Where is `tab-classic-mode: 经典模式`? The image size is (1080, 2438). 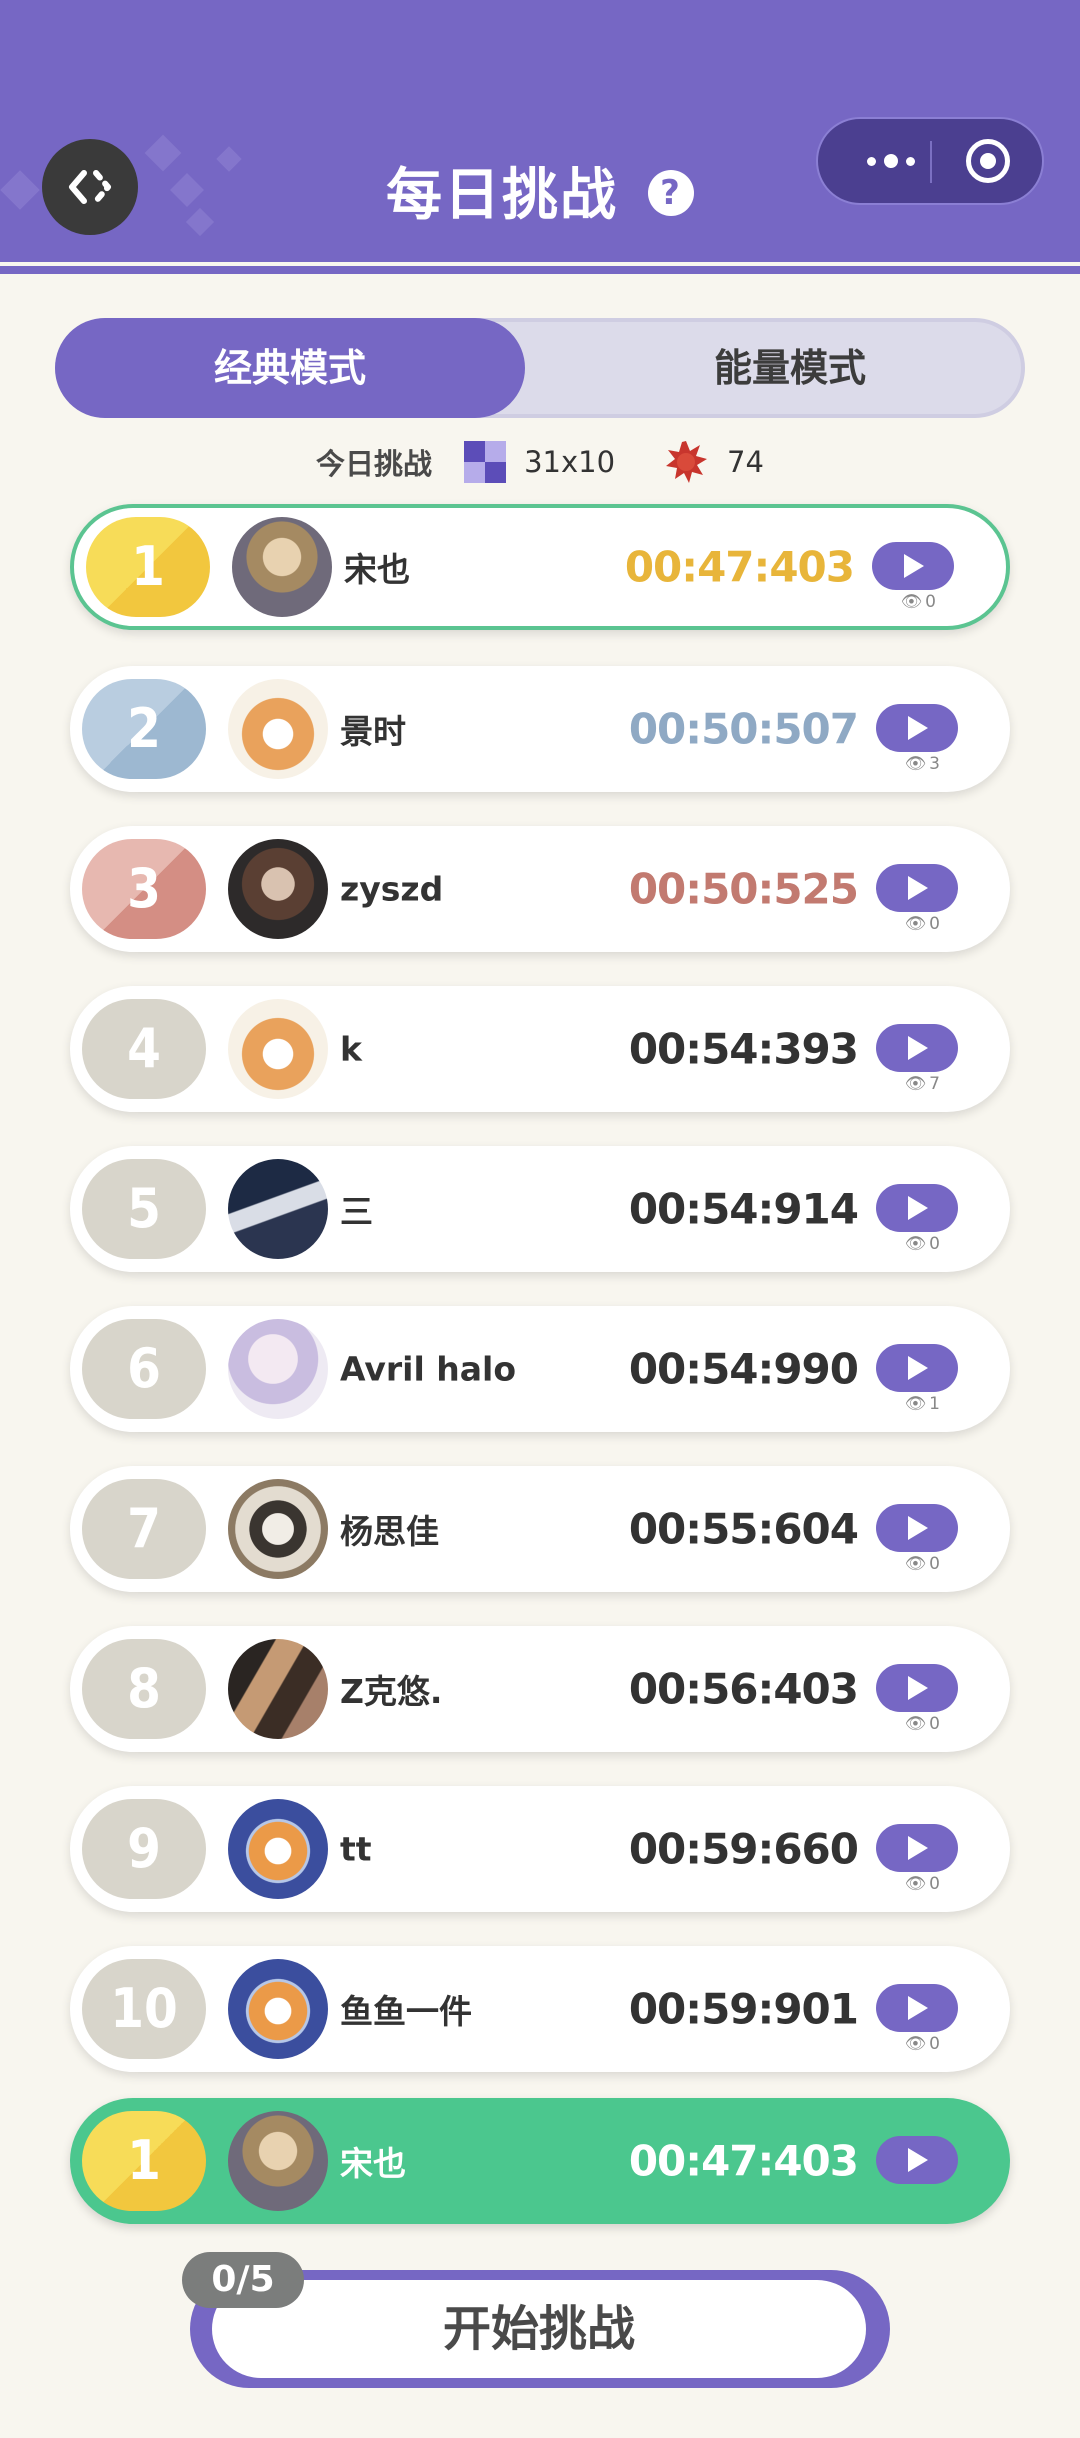
tab-classic-mode: 经典模式 is located at coordinates (290, 368).